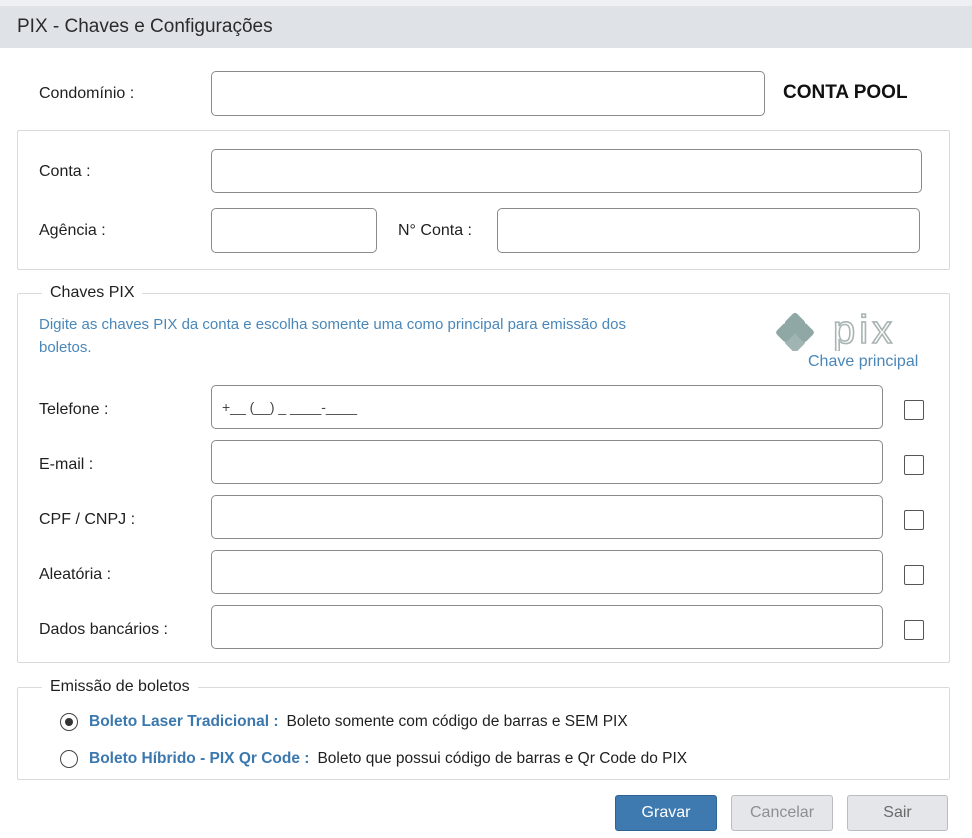  I want to click on condominio-input, so click(488, 93).